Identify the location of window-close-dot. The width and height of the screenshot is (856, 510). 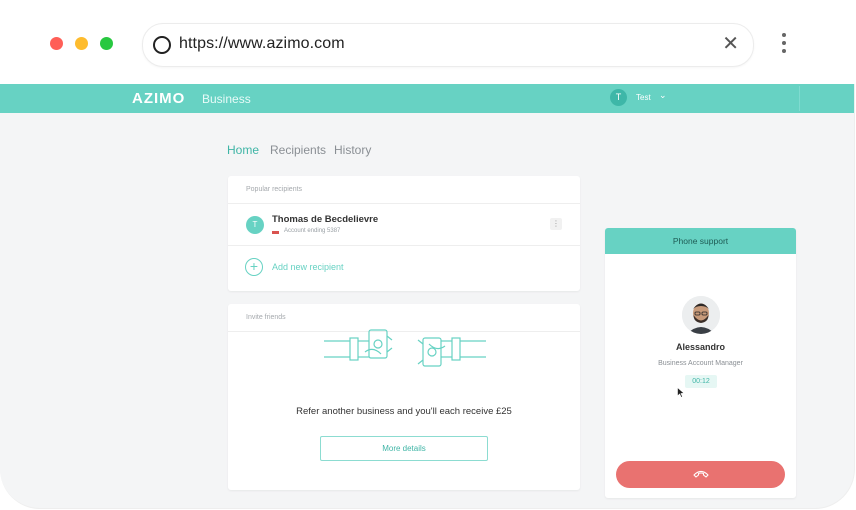
(56, 43).